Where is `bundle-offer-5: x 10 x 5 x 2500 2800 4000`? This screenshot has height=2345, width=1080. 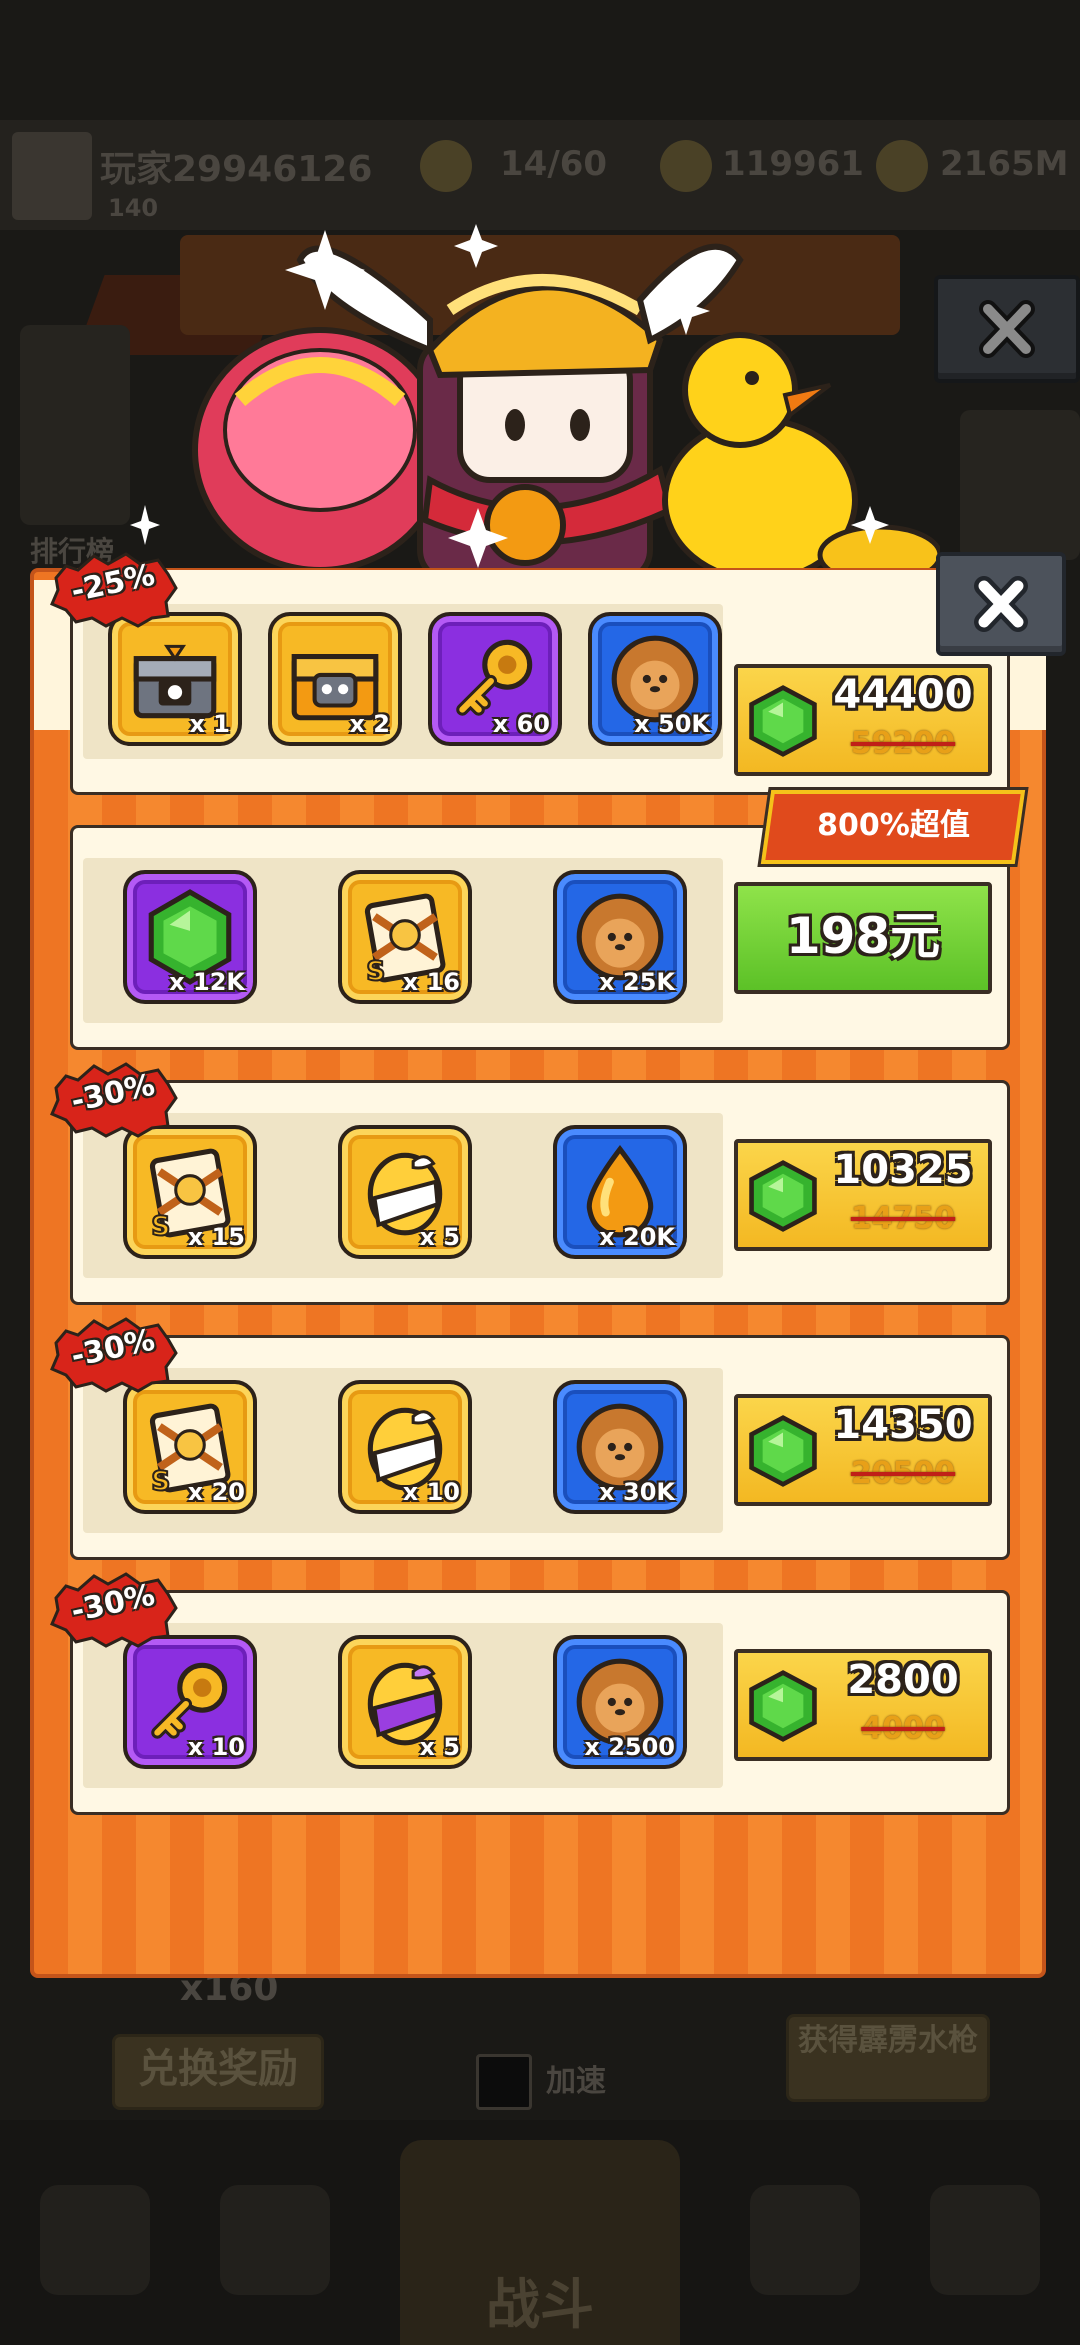
bundle-offer-5: x 10 x 5 x 2500 2800 4000 is located at coordinates (540, 1702).